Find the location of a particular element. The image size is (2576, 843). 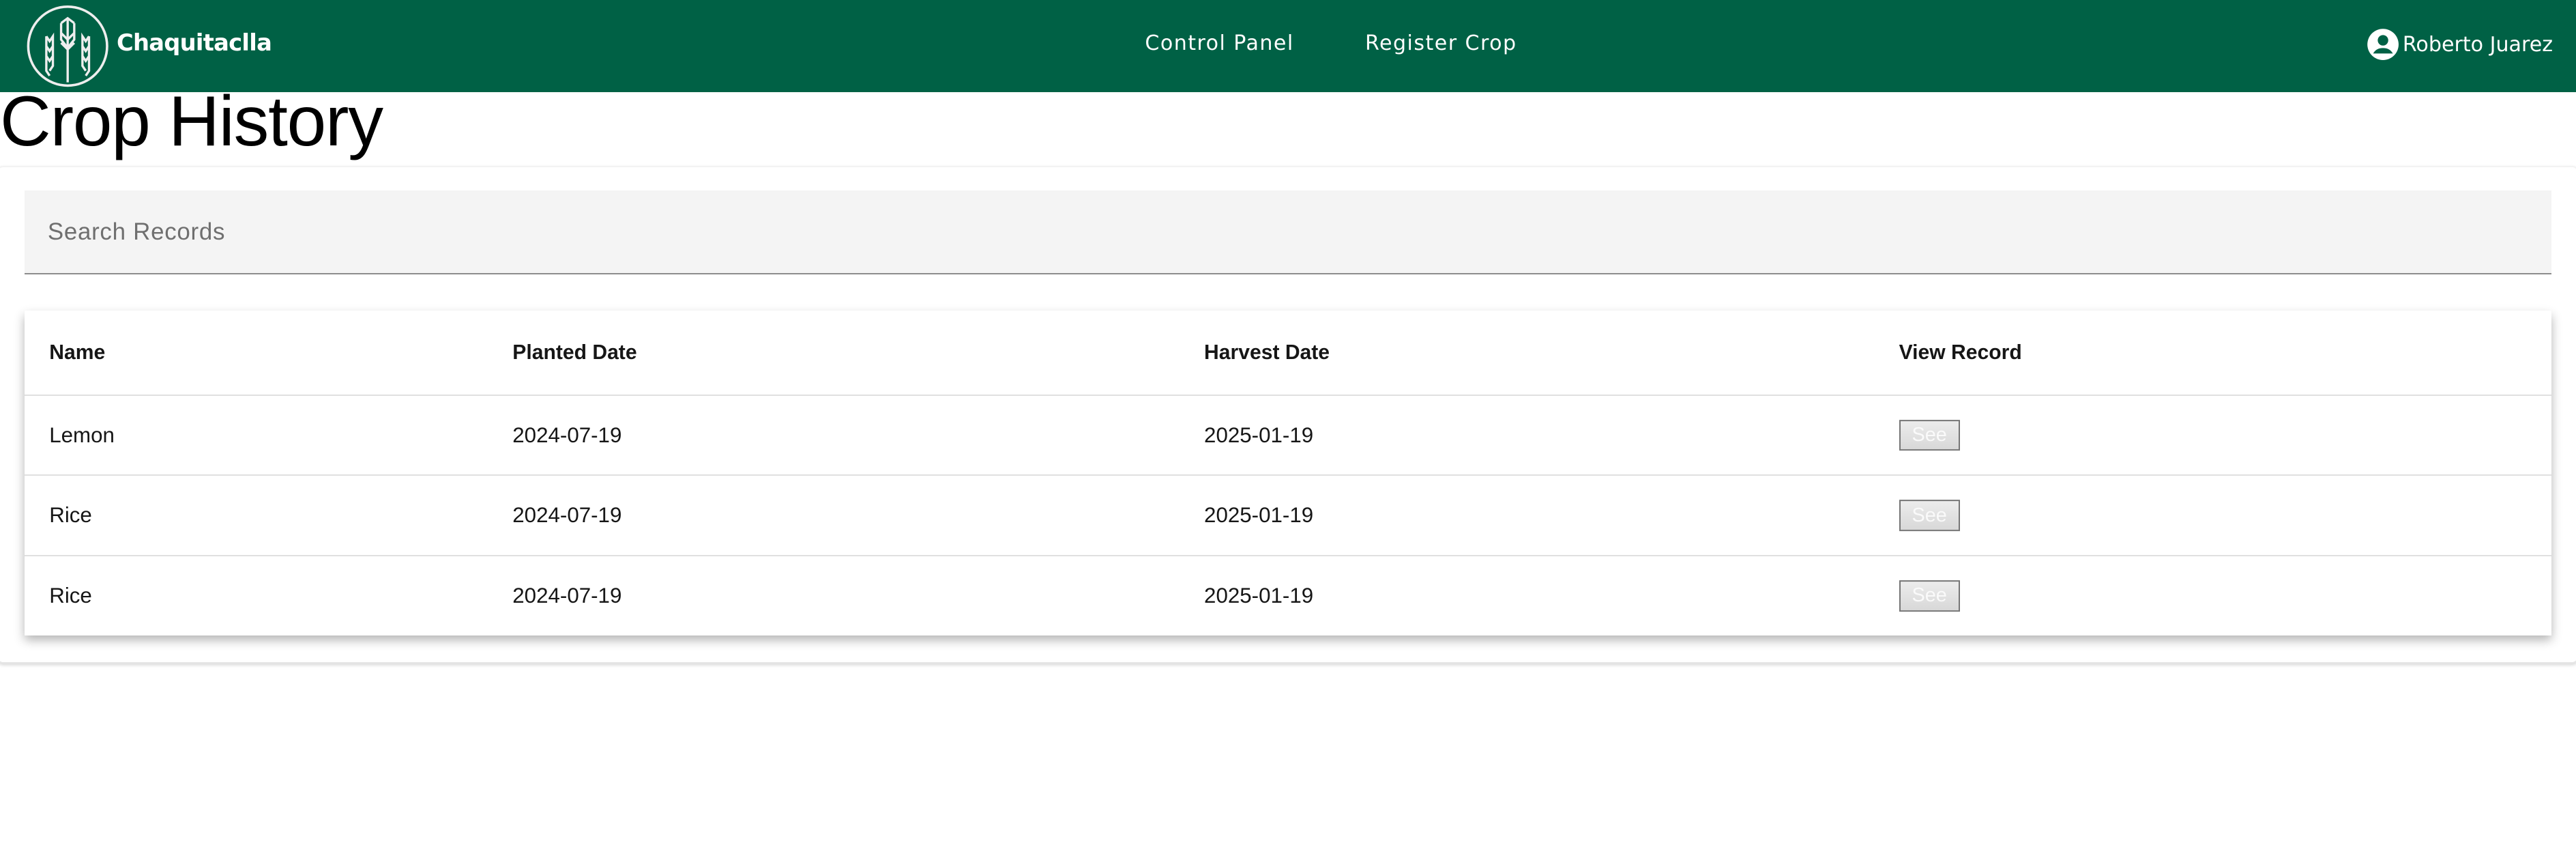

column-header-view-record: View Record is located at coordinates (1960, 353).